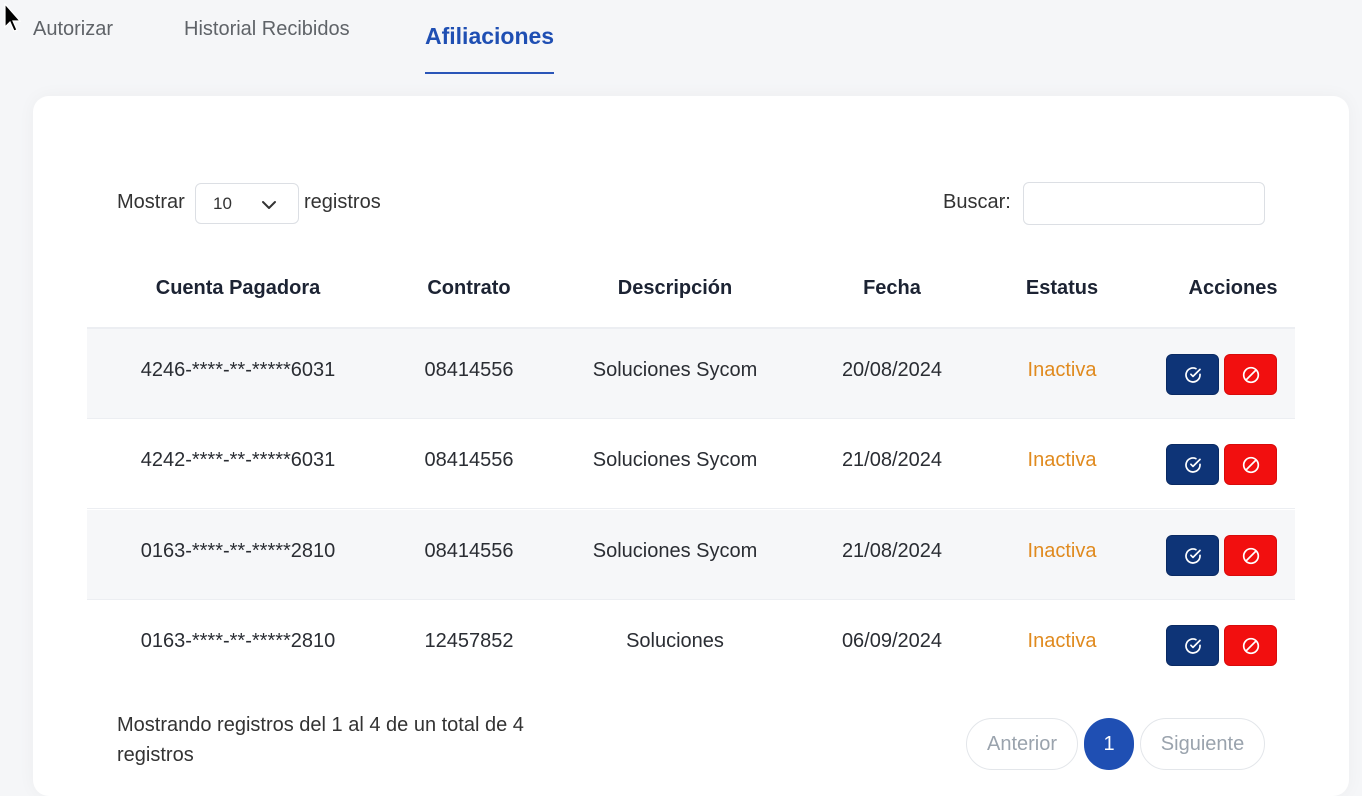 This screenshot has width=1362, height=796. I want to click on row-divider, so click(691, 508).